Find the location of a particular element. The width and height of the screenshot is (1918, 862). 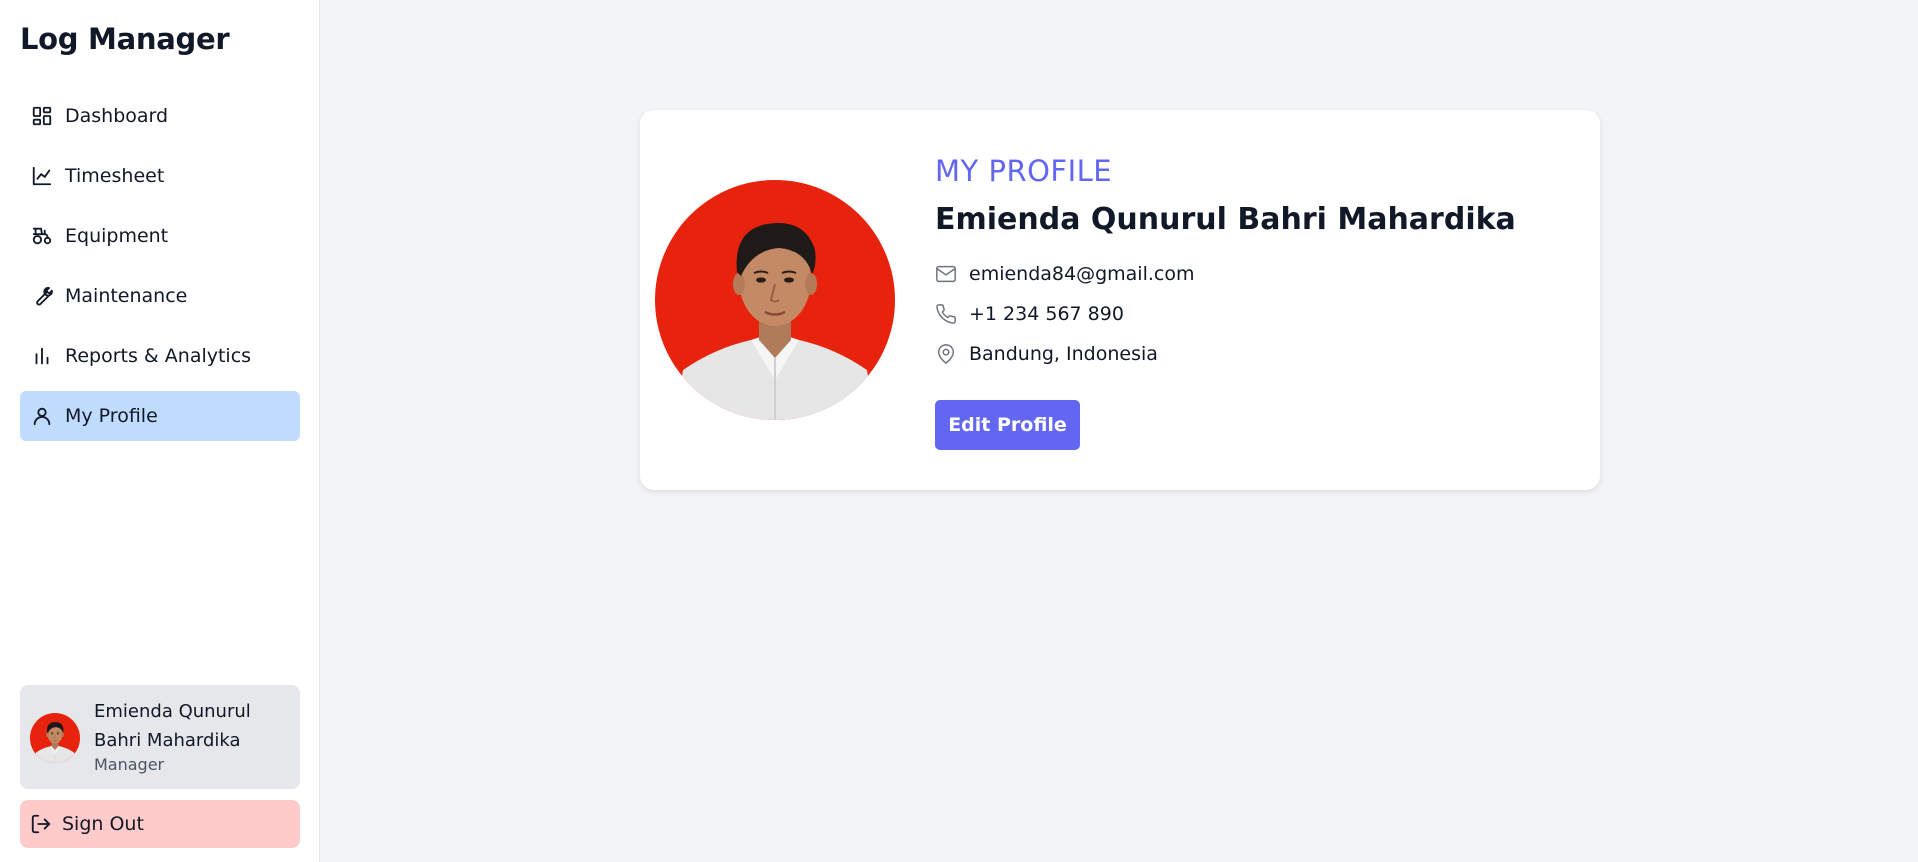

location-row: Bandung, Indonesia is located at coordinates (1046, 354).